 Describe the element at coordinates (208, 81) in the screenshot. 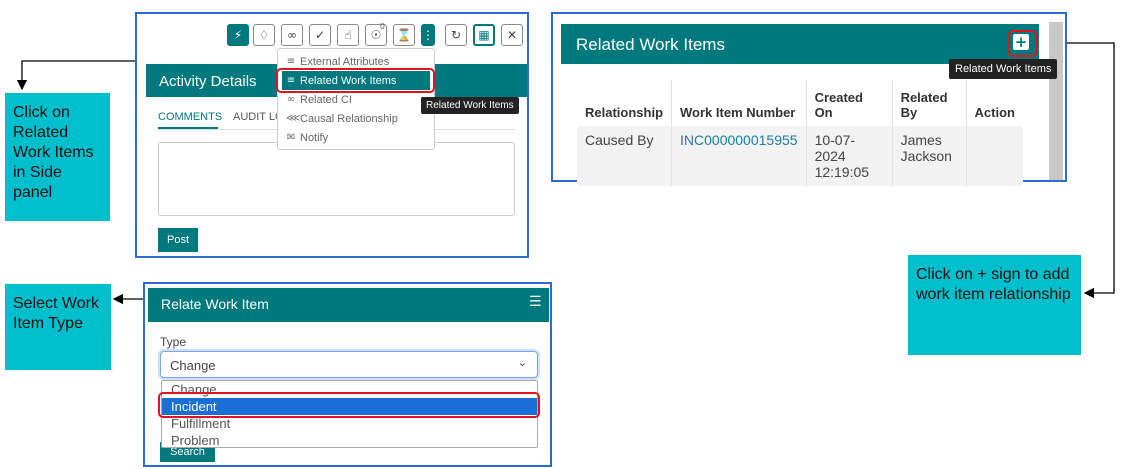

I see `activity-title: Activity Details` at that location.